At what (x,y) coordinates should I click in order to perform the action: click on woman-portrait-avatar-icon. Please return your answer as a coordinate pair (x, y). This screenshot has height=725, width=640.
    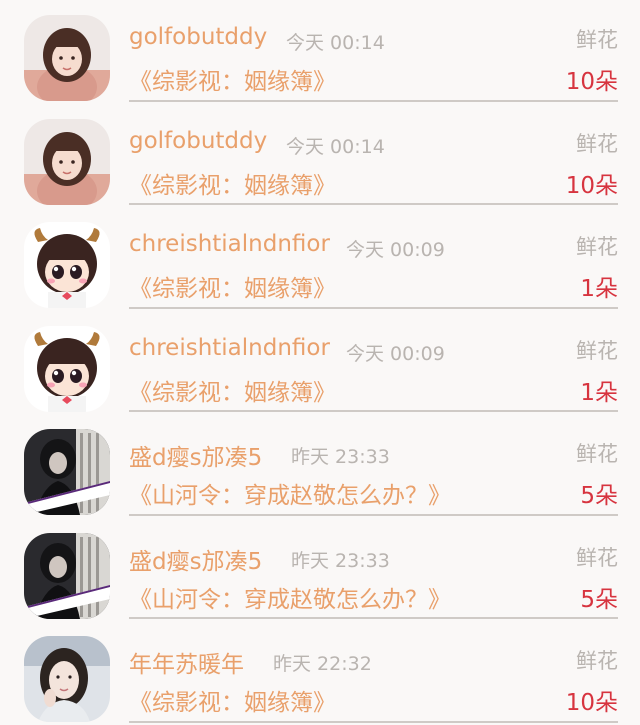
    Looking at the image, I should click on (67, 679).